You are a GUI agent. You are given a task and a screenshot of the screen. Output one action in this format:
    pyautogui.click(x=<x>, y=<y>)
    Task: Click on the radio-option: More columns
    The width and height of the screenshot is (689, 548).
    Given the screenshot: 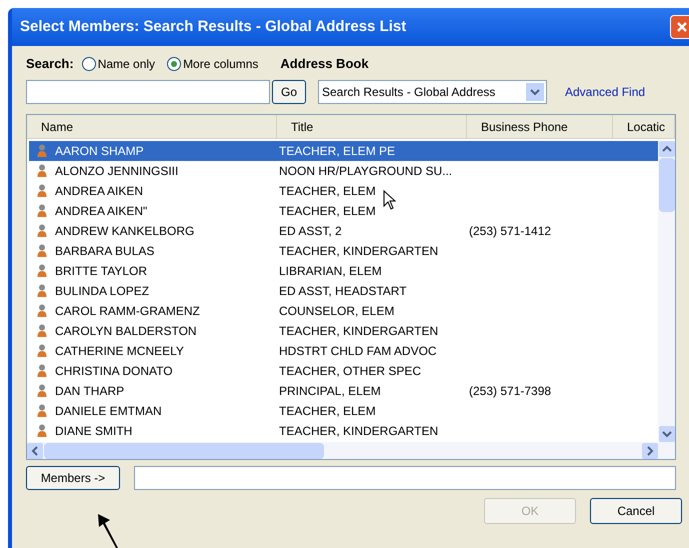 What is the action you would take?
    pyautogui.click(x=212, y=64)
    